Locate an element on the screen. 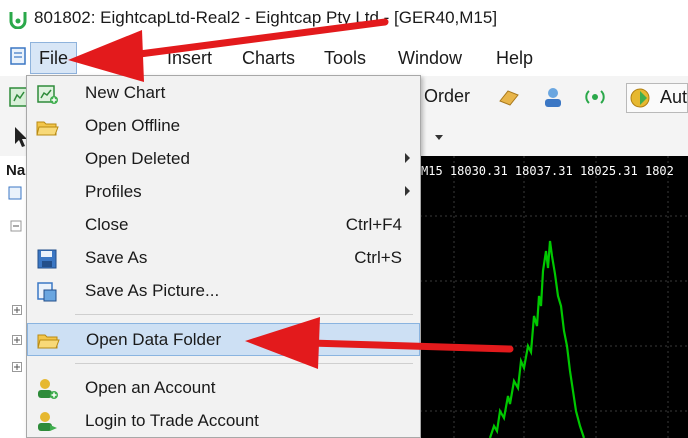 This screenshot has width=688, height=438. app-icon is located at coordinates (18, 20).